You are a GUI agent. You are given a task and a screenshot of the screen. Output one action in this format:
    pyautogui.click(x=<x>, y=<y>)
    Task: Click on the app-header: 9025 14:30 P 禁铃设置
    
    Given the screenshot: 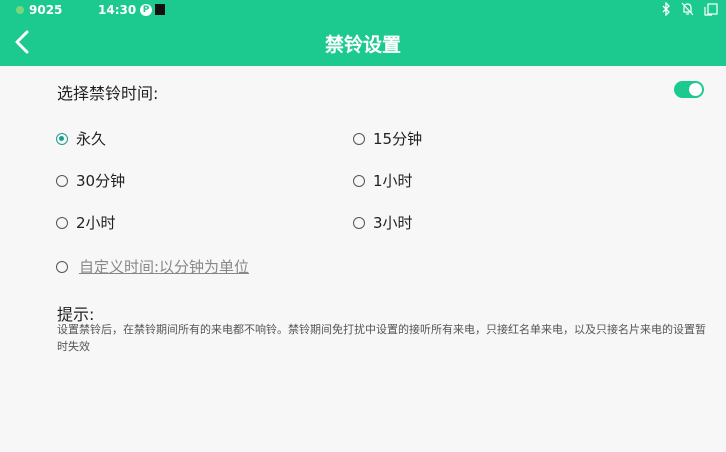 What is the action you would take?
    pyautogui.click(x=363, y=33)
    